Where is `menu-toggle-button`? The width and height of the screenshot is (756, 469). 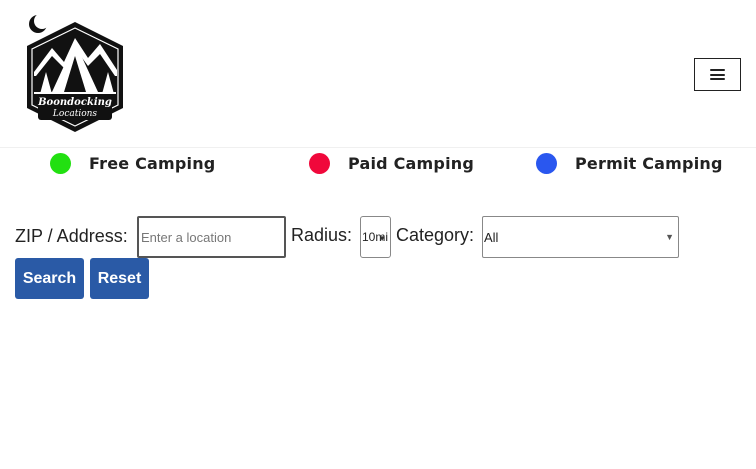 menu-toggle-button is located at coordinates (717, 74).